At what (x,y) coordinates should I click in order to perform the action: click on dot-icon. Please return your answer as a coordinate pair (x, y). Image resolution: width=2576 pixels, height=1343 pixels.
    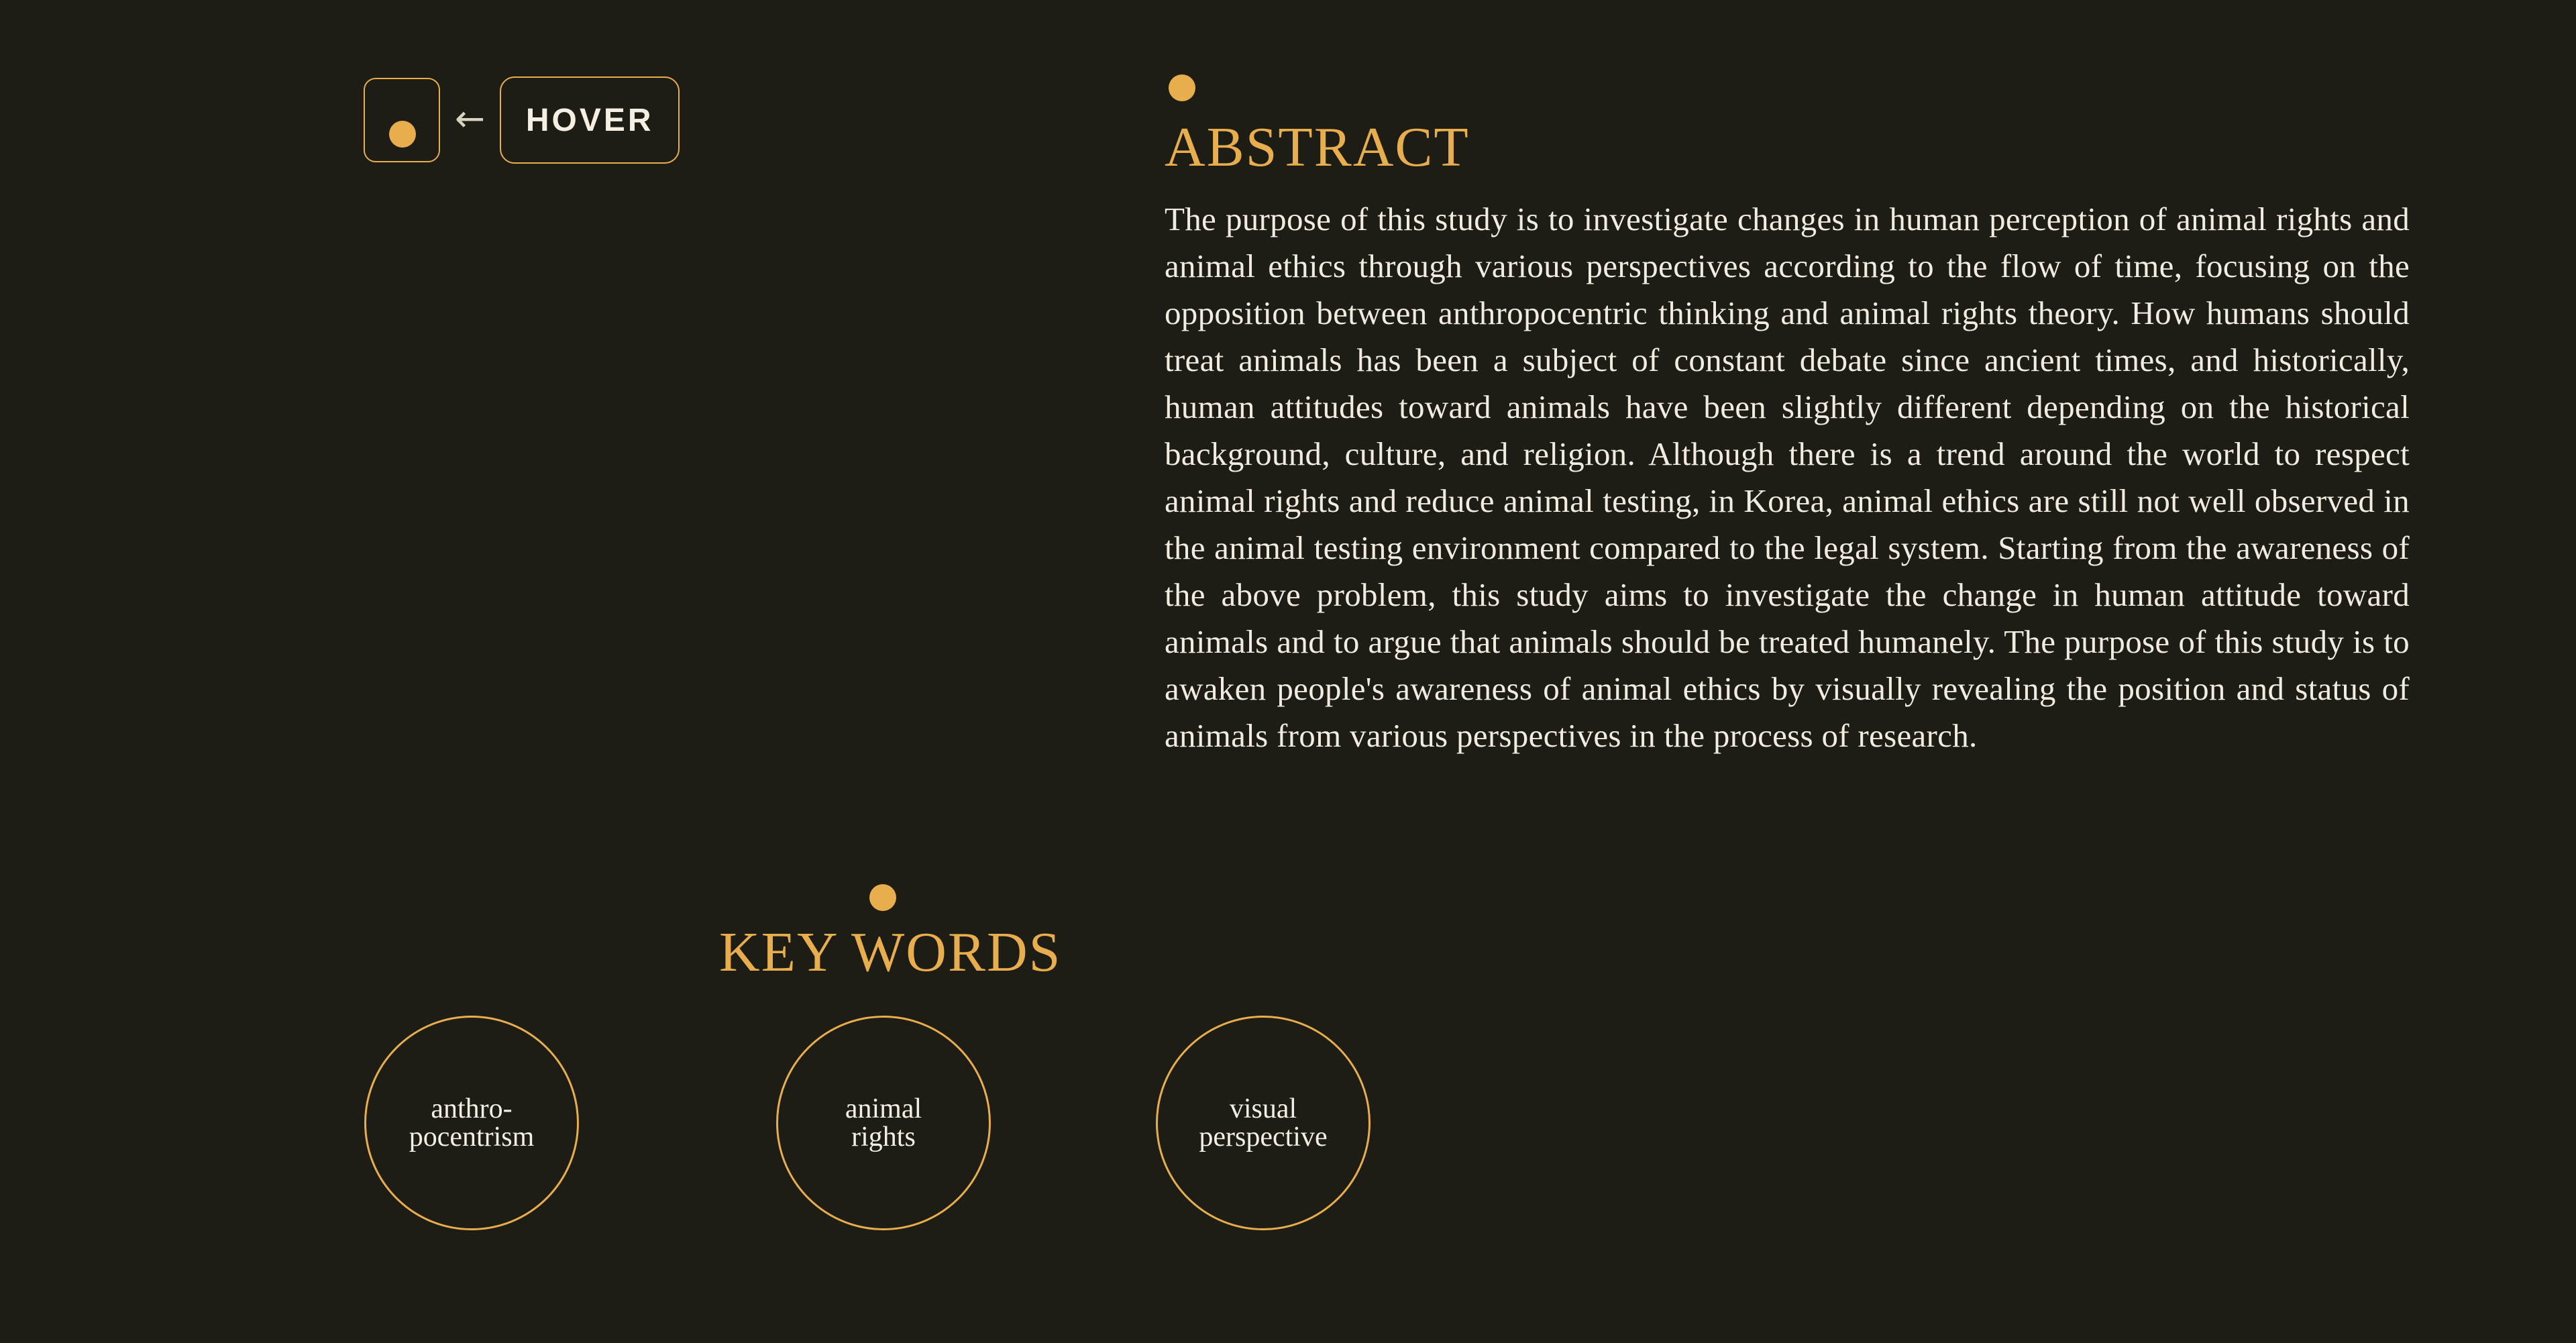
    Looking at the image, I should click on (402, 134).